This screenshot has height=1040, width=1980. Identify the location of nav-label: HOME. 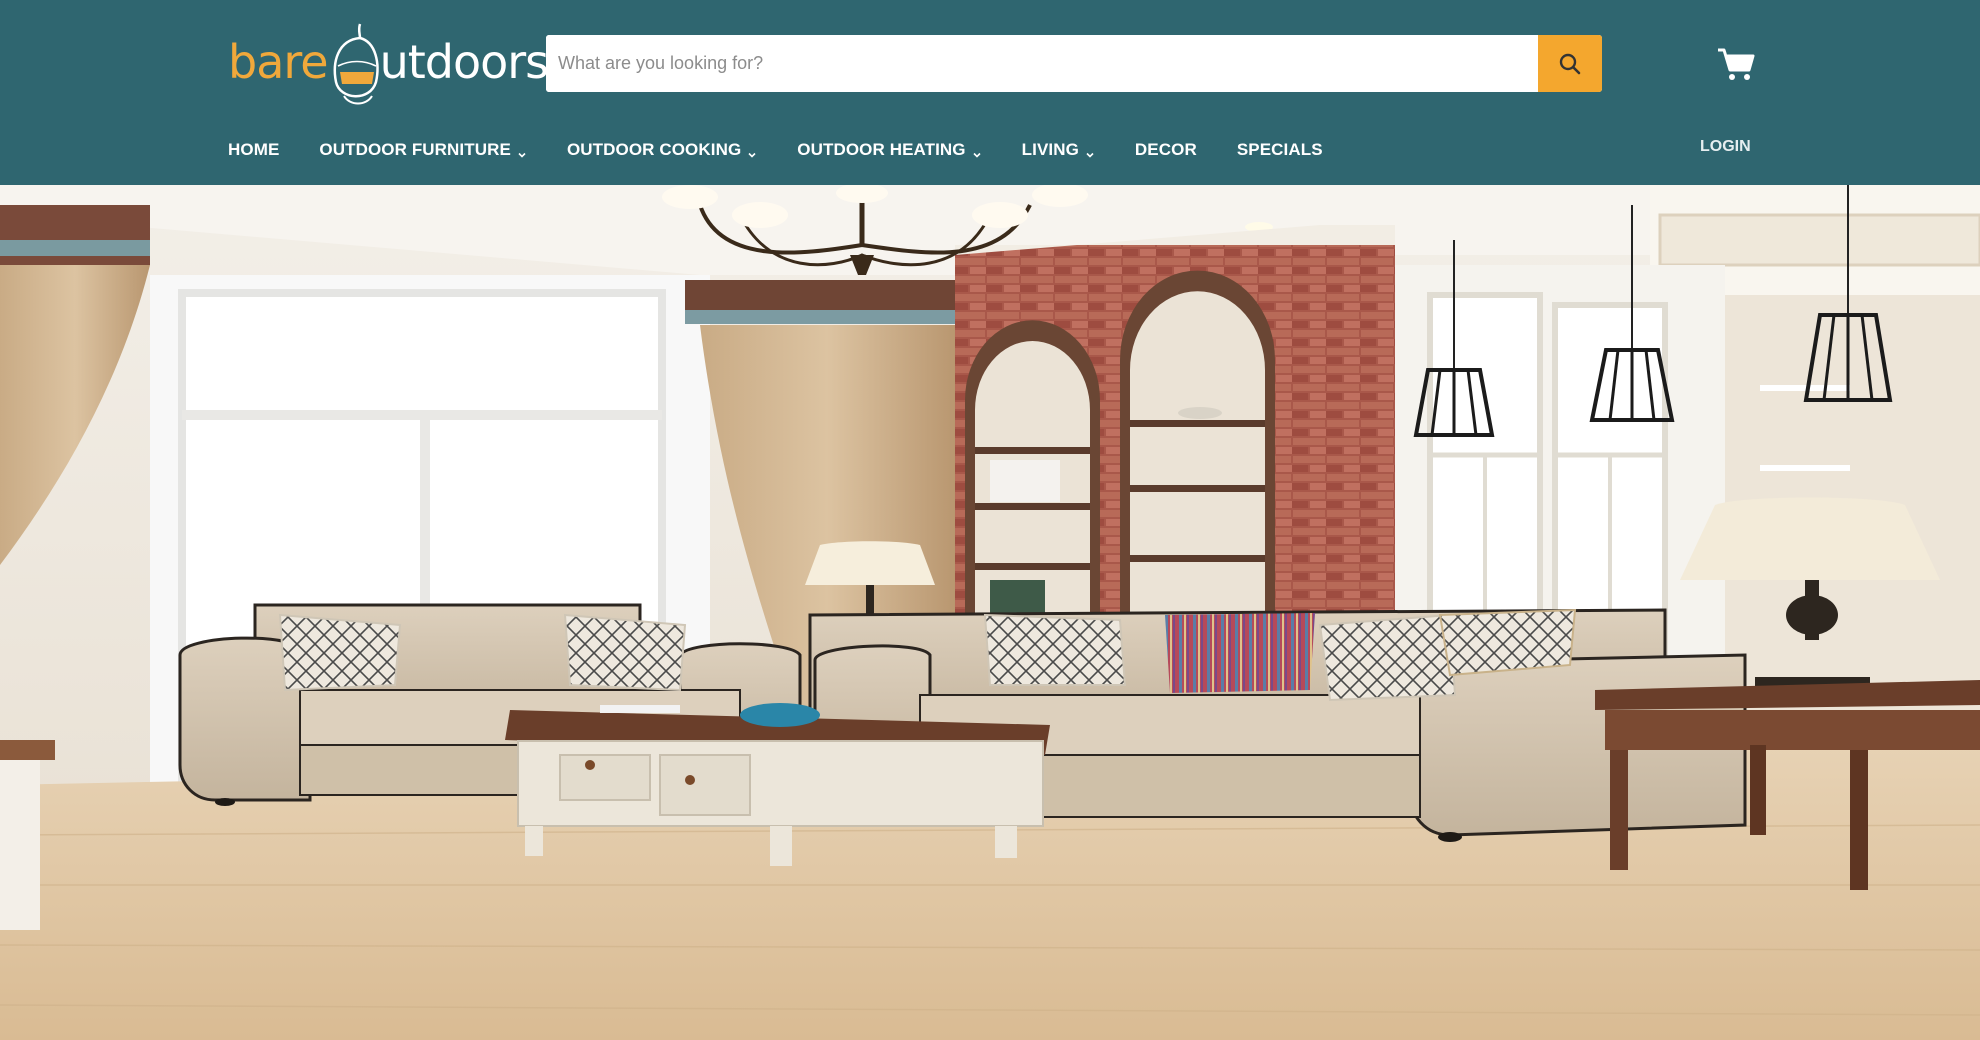
(254, 149).